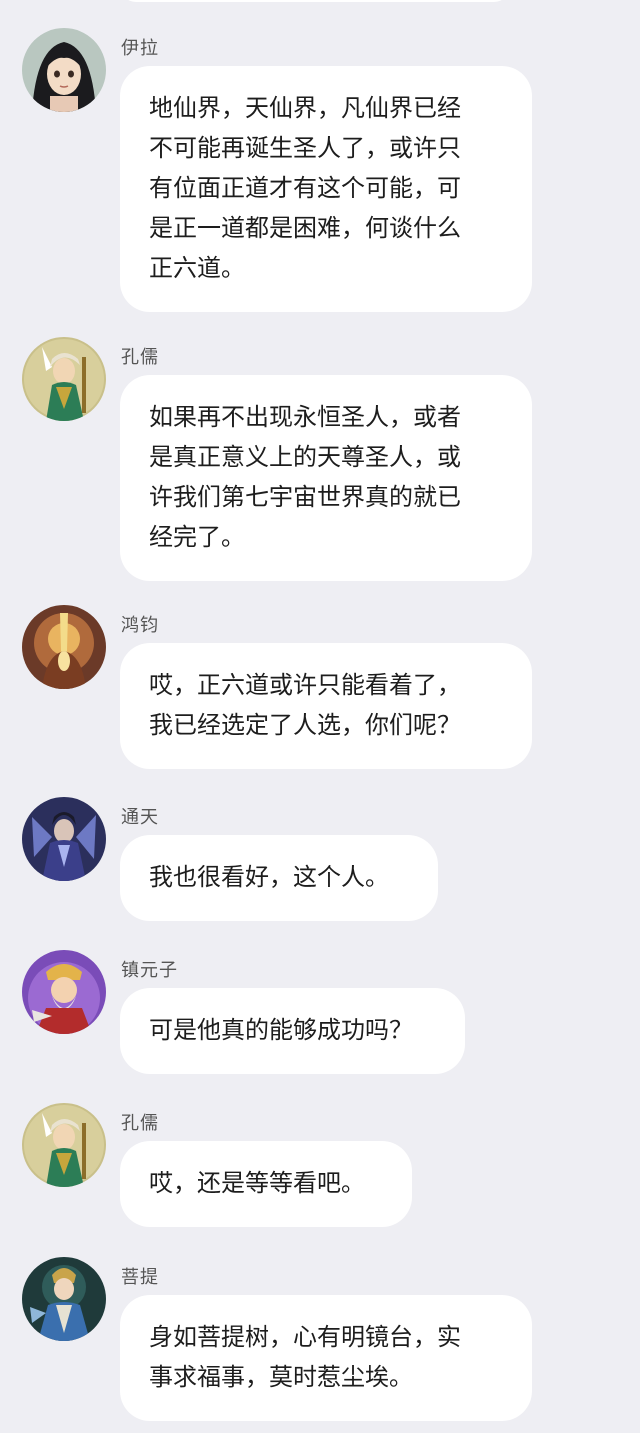  I want to click on message-line: 哎，正六道或许只能看着了，, so click(305, 685).